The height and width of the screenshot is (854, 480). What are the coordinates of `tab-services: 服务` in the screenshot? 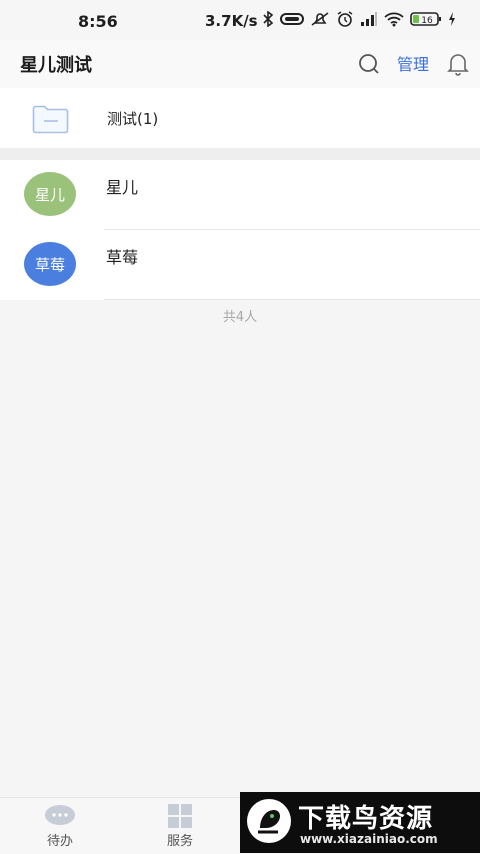 It's located at (180, 826).